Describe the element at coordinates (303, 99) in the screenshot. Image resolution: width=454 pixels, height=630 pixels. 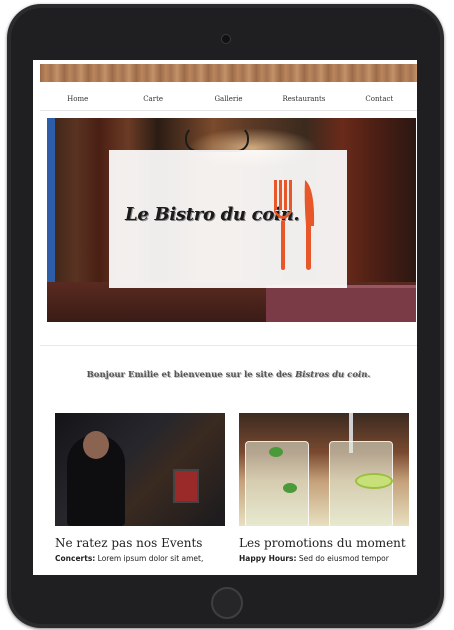
I see `nav-item-restaurants: Restaurants` at that location.